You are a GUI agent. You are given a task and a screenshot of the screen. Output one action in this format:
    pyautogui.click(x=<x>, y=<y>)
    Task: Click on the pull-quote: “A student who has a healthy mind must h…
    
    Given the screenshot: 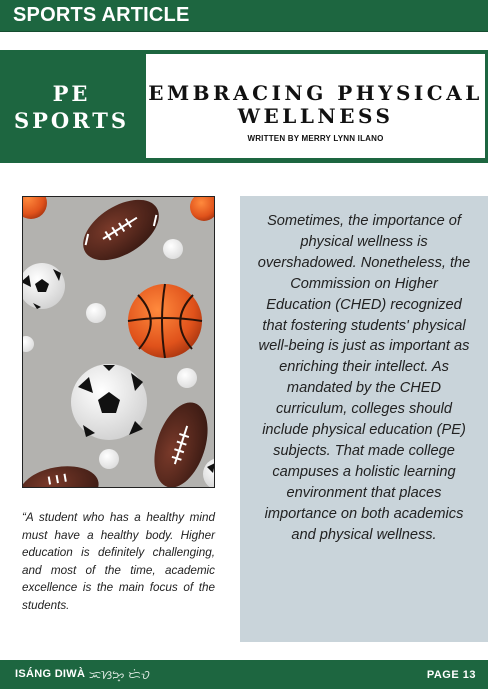 What is the action you would take?
    pyautogui.click(x=118, y=561)
    